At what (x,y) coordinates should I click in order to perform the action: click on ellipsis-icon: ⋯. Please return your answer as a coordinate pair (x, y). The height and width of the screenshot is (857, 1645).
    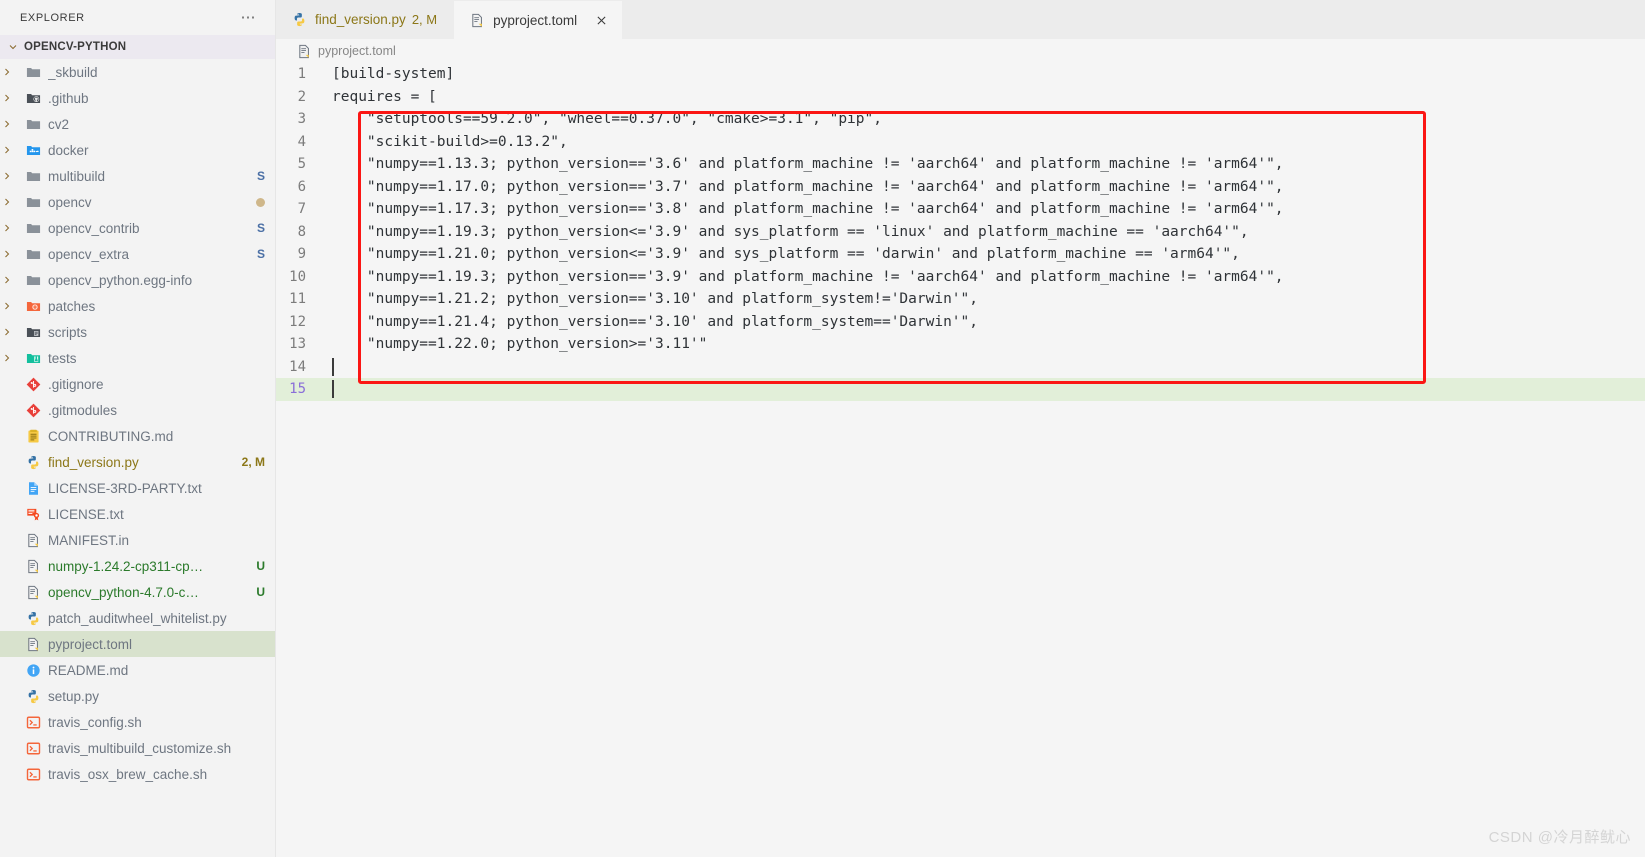
    Looking at the image, I should click on (249, 17).